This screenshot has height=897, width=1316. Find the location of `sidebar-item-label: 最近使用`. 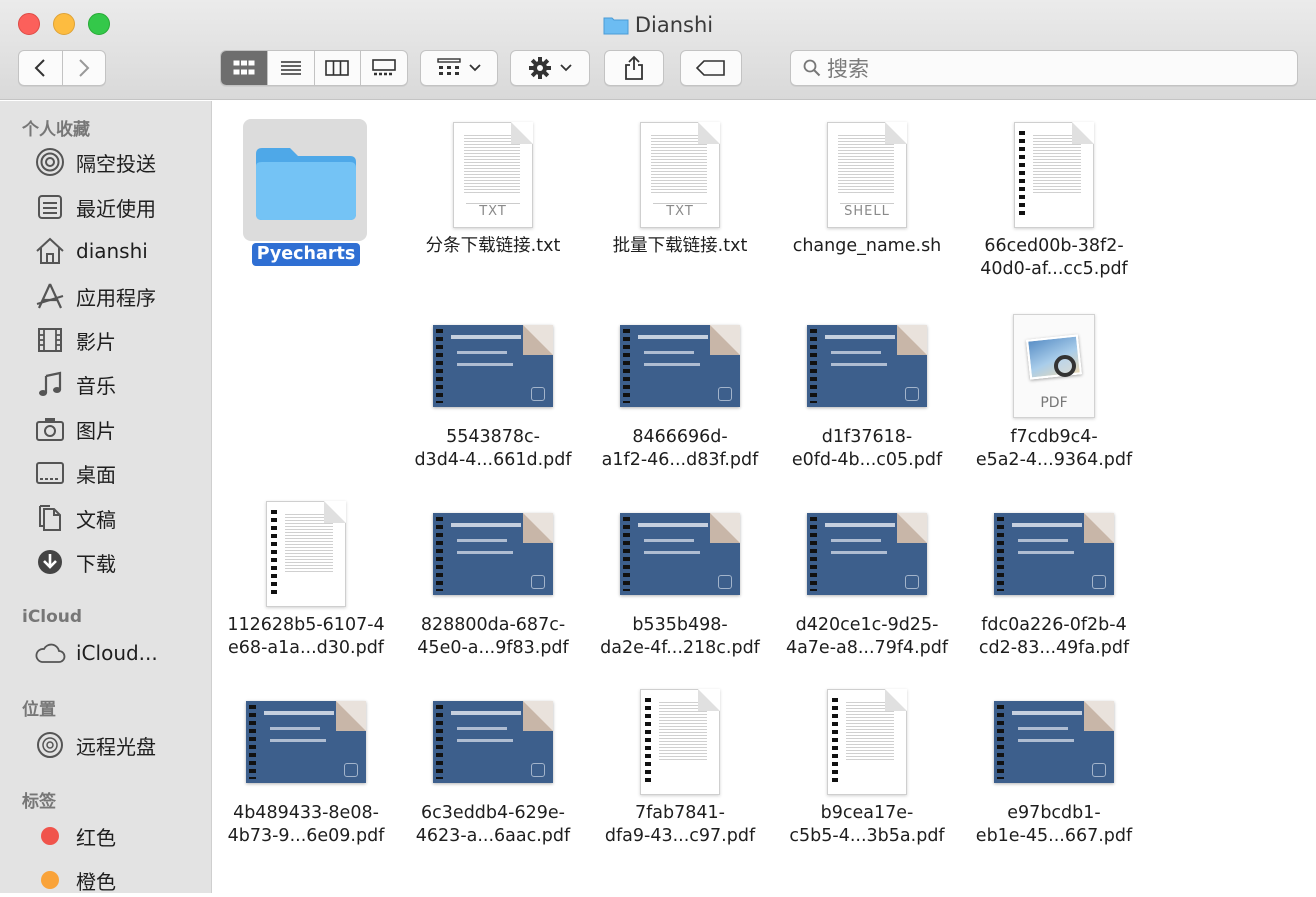

sidebar-item-label: 最近使用 is located at coordinates (116, 208).